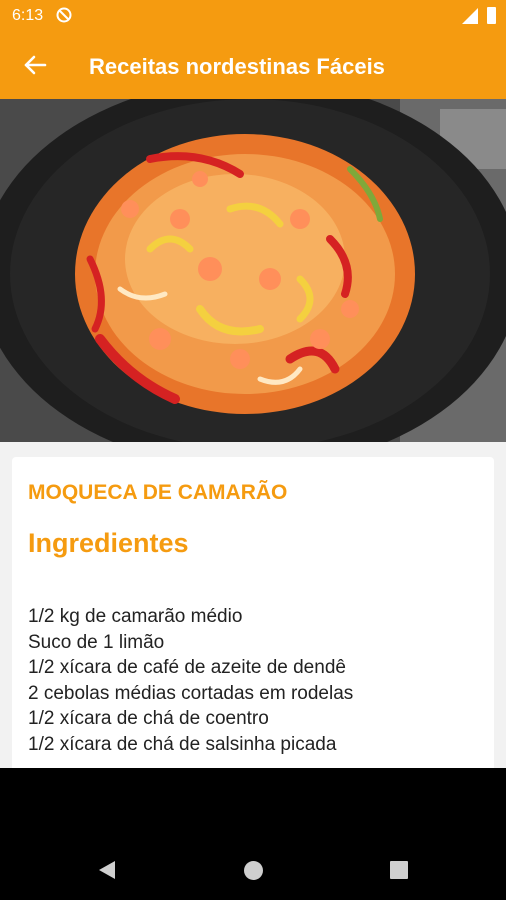 Image resolution: width=506 pixels, height=900 pixels. I want to click on page-title: Receitas nordestinas Fáceis, so click(237, 66).